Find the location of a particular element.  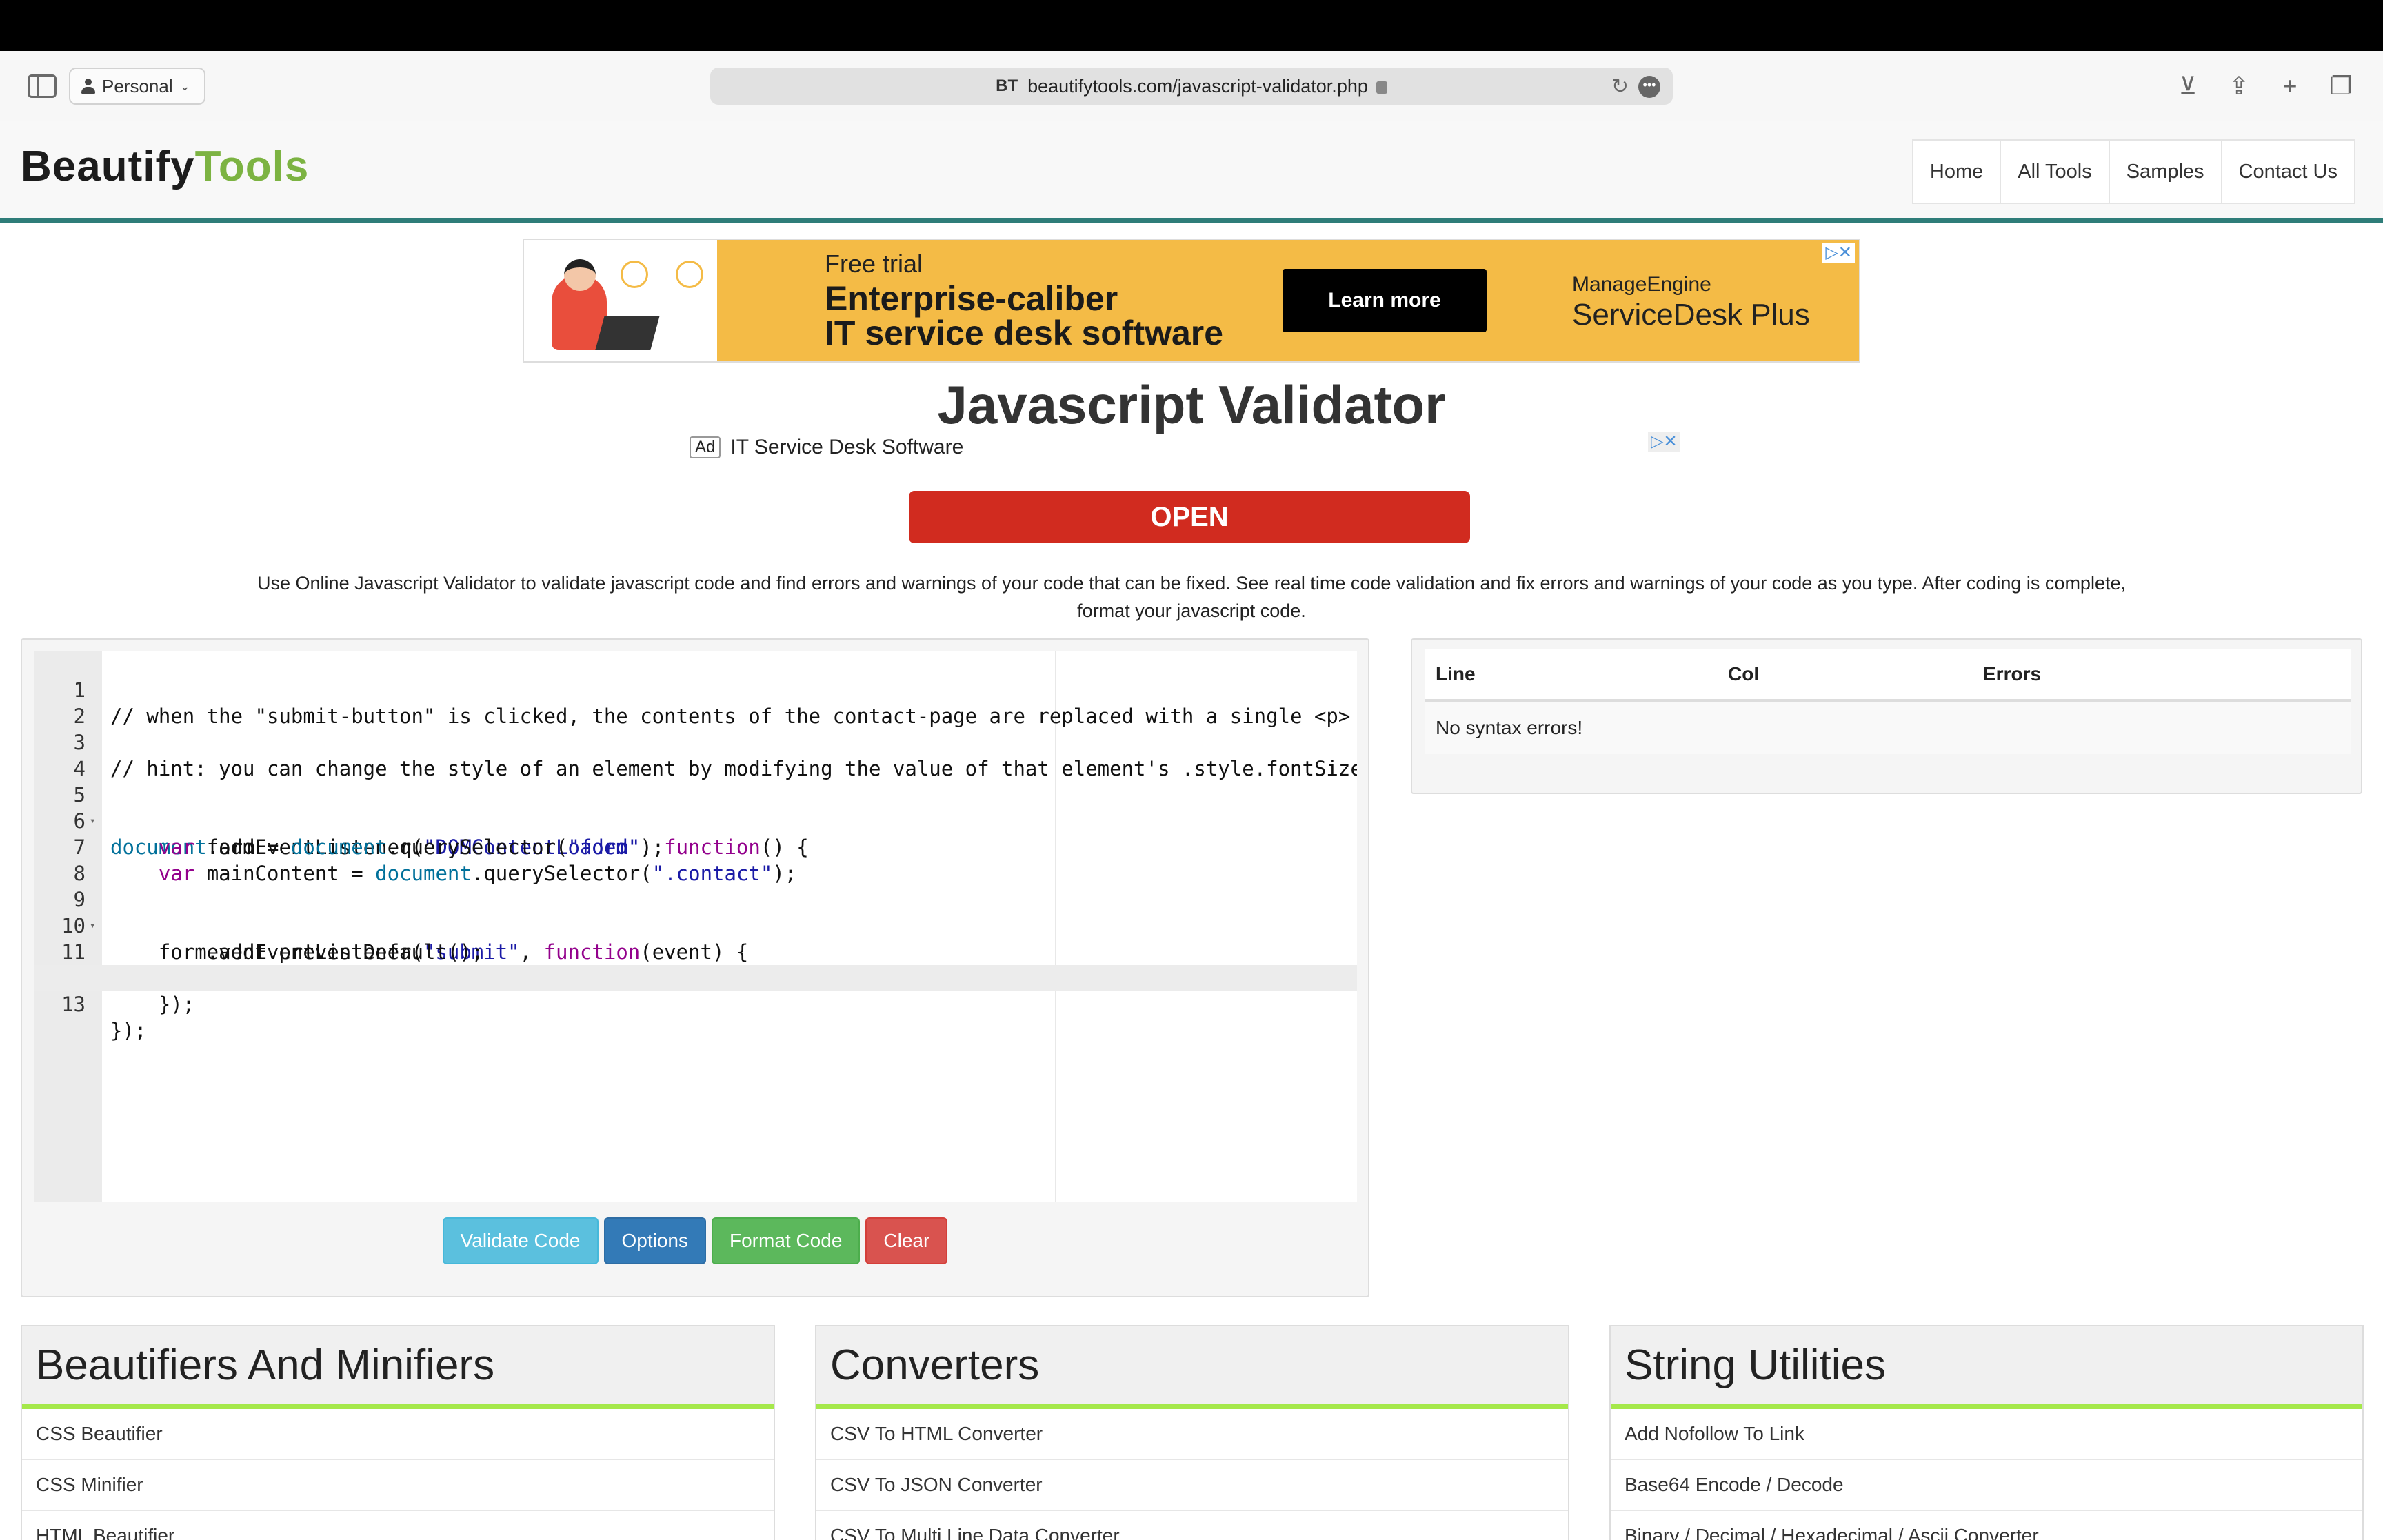

ad-choices-close-icon: ▷✕ is located at coordinates (1838, 253).